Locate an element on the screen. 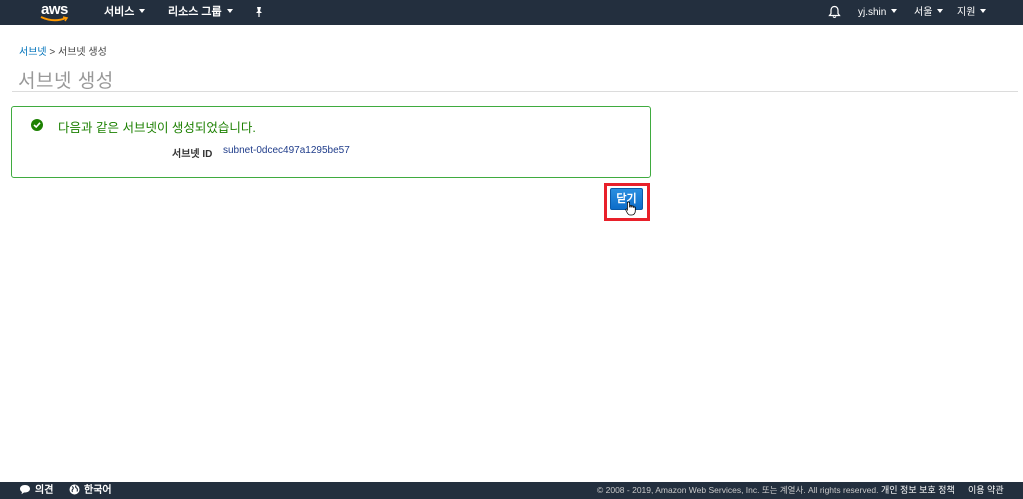  subnet-id-value: subnet-0dcec497a1295be57 is located at coordinates (286, 150).